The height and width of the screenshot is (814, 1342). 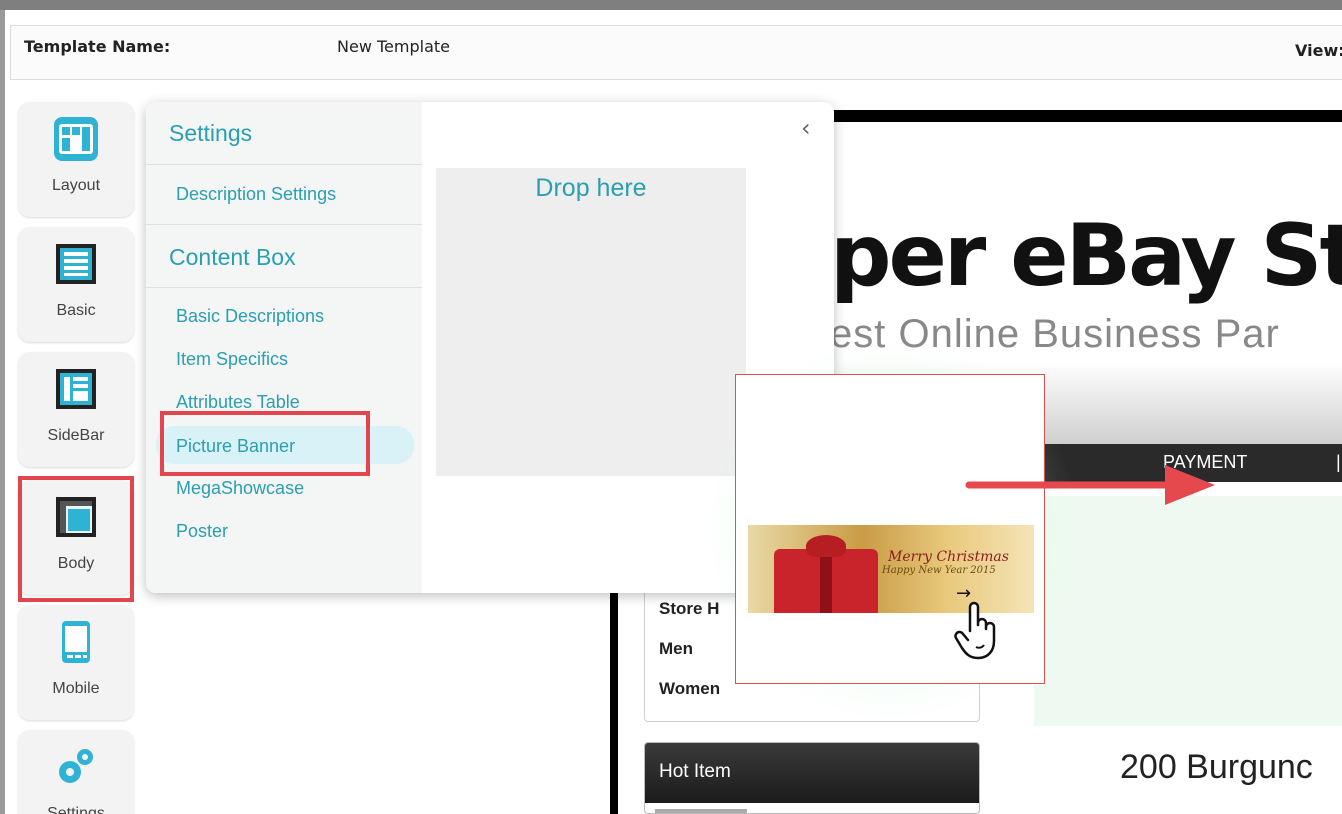 I want to click on left-border, so click(x=2, y=412).